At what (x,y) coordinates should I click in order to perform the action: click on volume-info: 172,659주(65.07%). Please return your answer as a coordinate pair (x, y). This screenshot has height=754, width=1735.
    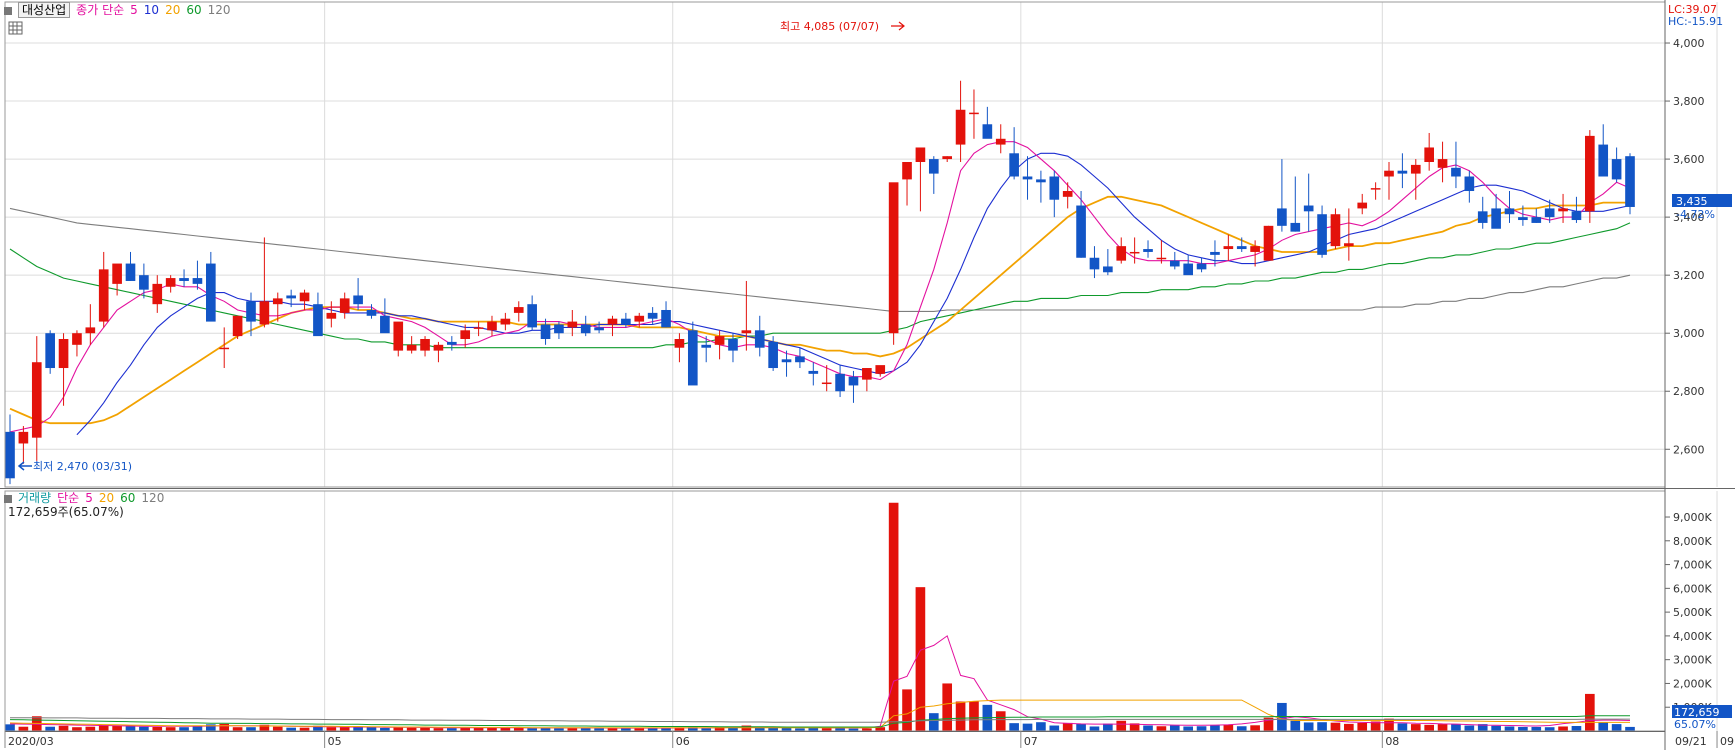
    Looking at the image, I should click on (66, 512).